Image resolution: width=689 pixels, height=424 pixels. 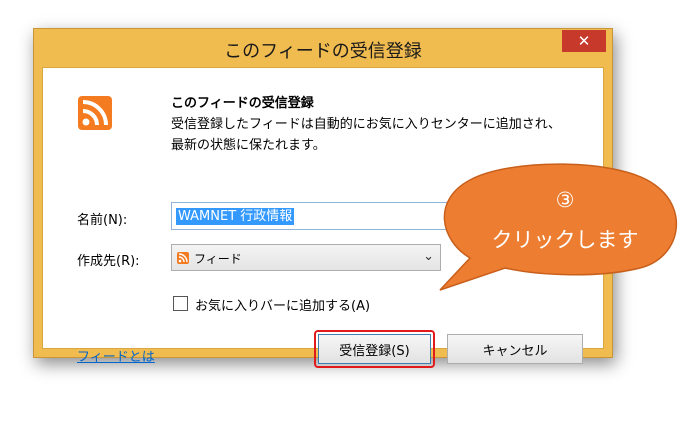 I want to click on about-feeds-link: フィードとは, so click(x=116, y=355).